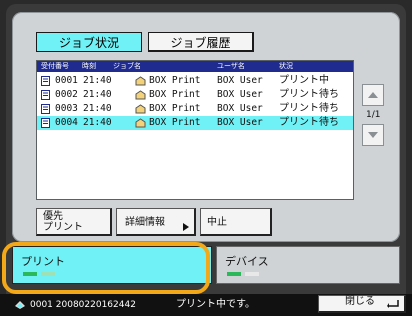 The image size is (412, 316). Describe the element at coordinates (286, 66) in the screenshot. I see `col-header-status: 状況` at that location.